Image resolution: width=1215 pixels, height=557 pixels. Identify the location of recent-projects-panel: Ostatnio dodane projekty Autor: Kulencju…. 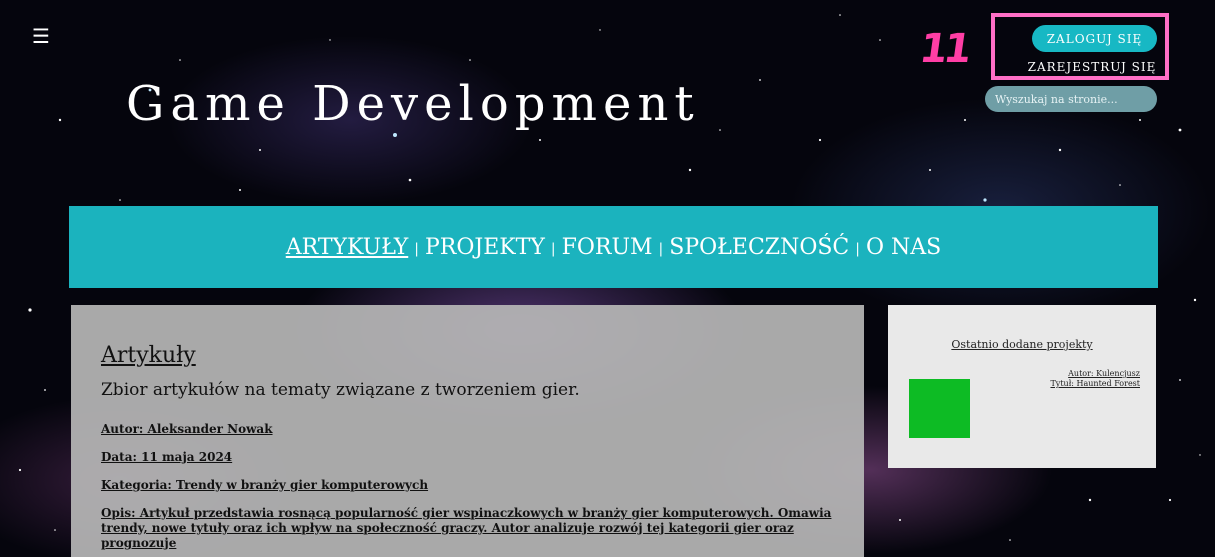
(1022, 386).